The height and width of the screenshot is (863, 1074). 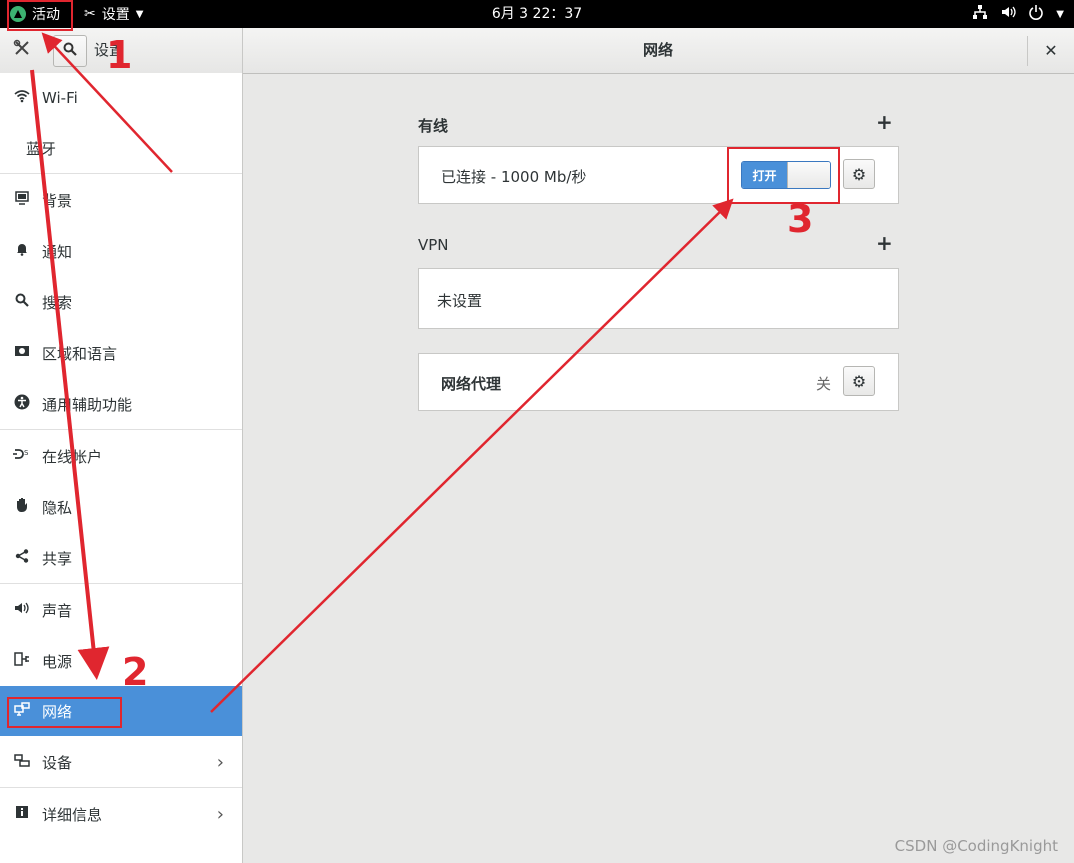 I want to click on annotation-step-2: 2, so click(x=135, y=672).